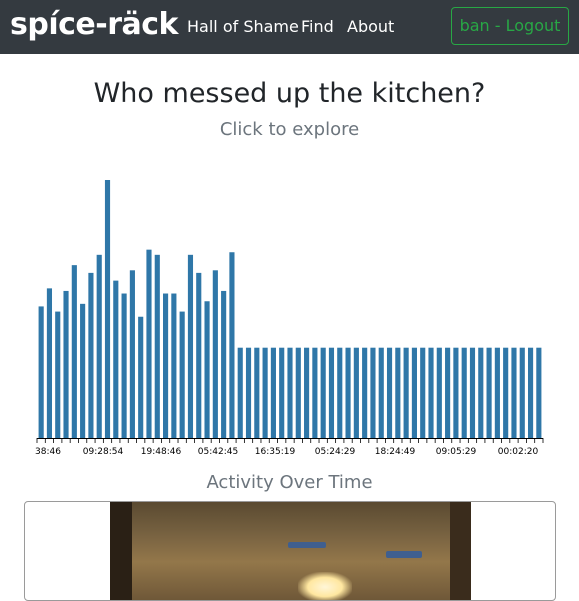 This screenshot has width=579, height=601. I want to click on snapshot-shadow-left, so click(121, 551).